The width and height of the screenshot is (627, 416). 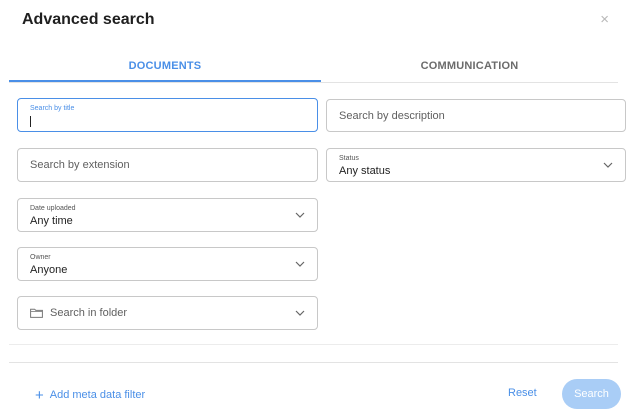 What do you see at coordinates (49, 270) in the screenshot?
I see `owner-value: Anyone` at bounding box center [49, 270].